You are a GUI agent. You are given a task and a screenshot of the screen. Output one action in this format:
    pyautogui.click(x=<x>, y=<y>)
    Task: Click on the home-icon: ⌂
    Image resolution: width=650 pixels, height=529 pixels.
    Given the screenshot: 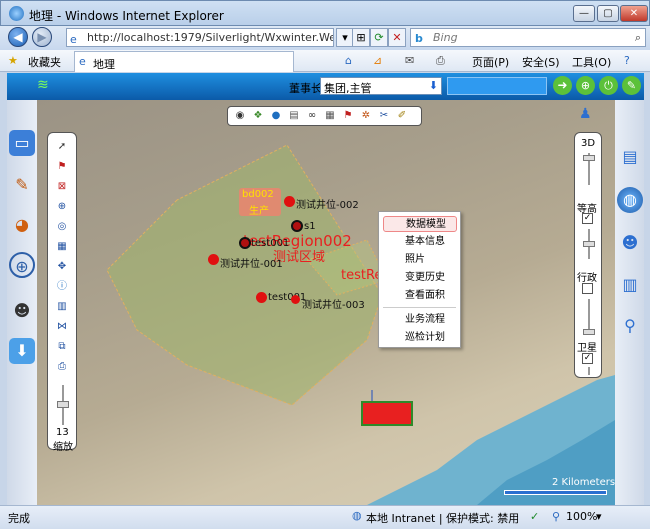 What is the action you would take?
    pyautogui.click(x=348, y=60)
    